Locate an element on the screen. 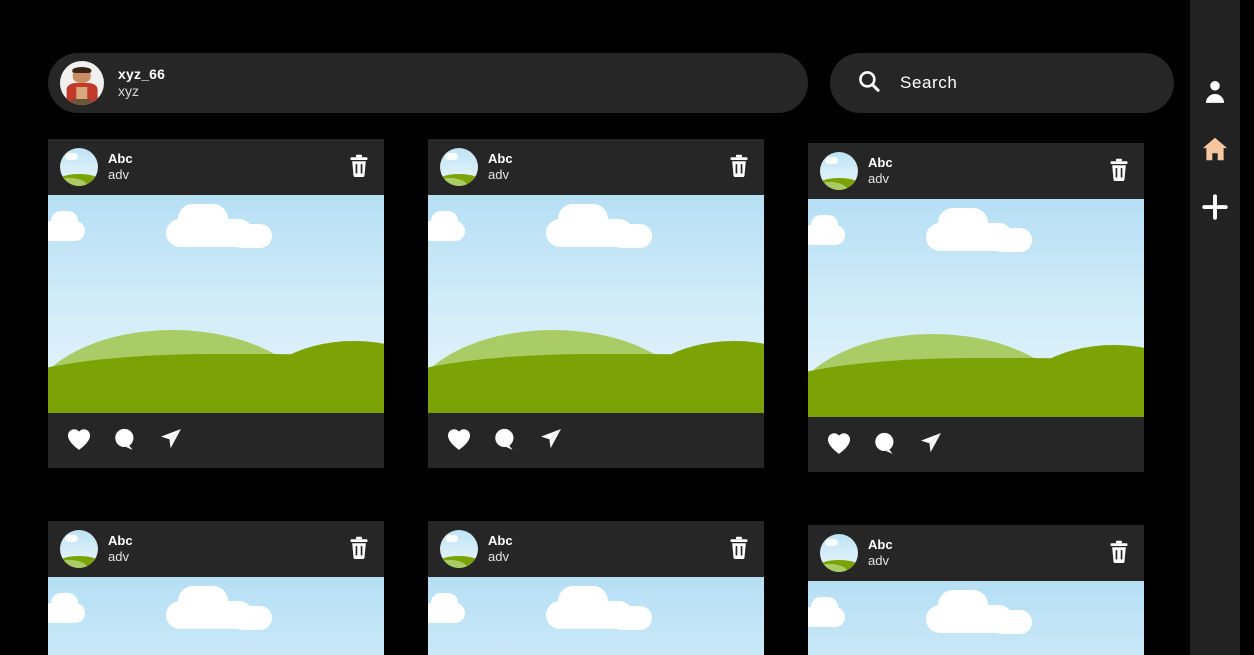 This screenshot has width=1254, height=655. right-nav-rail is located at coordinates (1215, 327).